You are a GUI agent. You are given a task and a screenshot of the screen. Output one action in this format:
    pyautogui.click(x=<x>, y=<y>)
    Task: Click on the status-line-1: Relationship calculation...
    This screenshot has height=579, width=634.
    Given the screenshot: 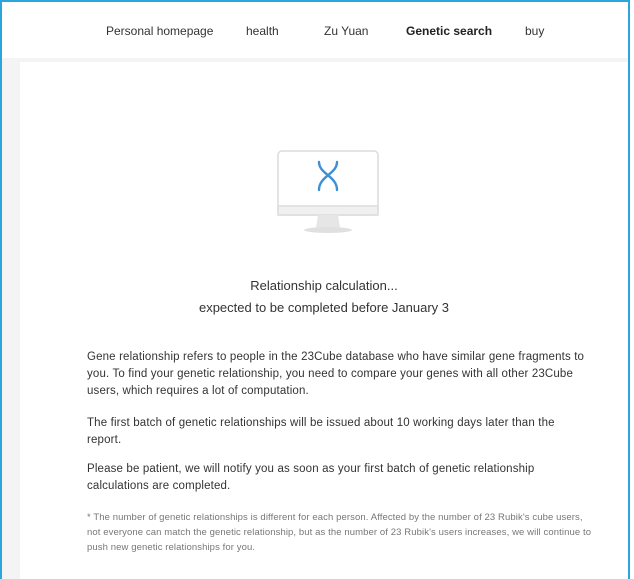 What is the action you would take?
    pyautogui.click(x=324, y=285)
    